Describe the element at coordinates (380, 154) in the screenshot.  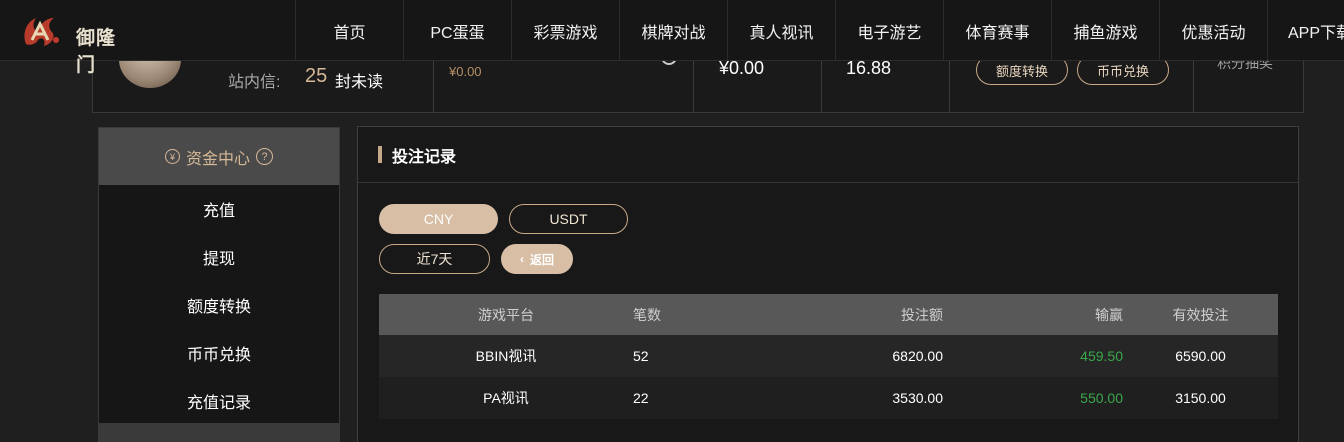
I see `title-accent-bar` at that location.